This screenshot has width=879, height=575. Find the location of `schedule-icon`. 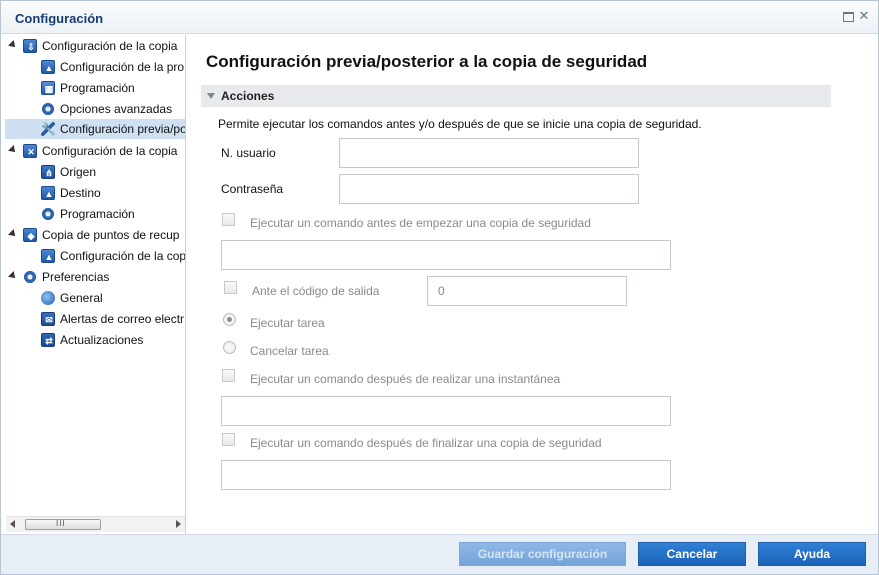

schedule-icon is located at coordinates (48, 214).